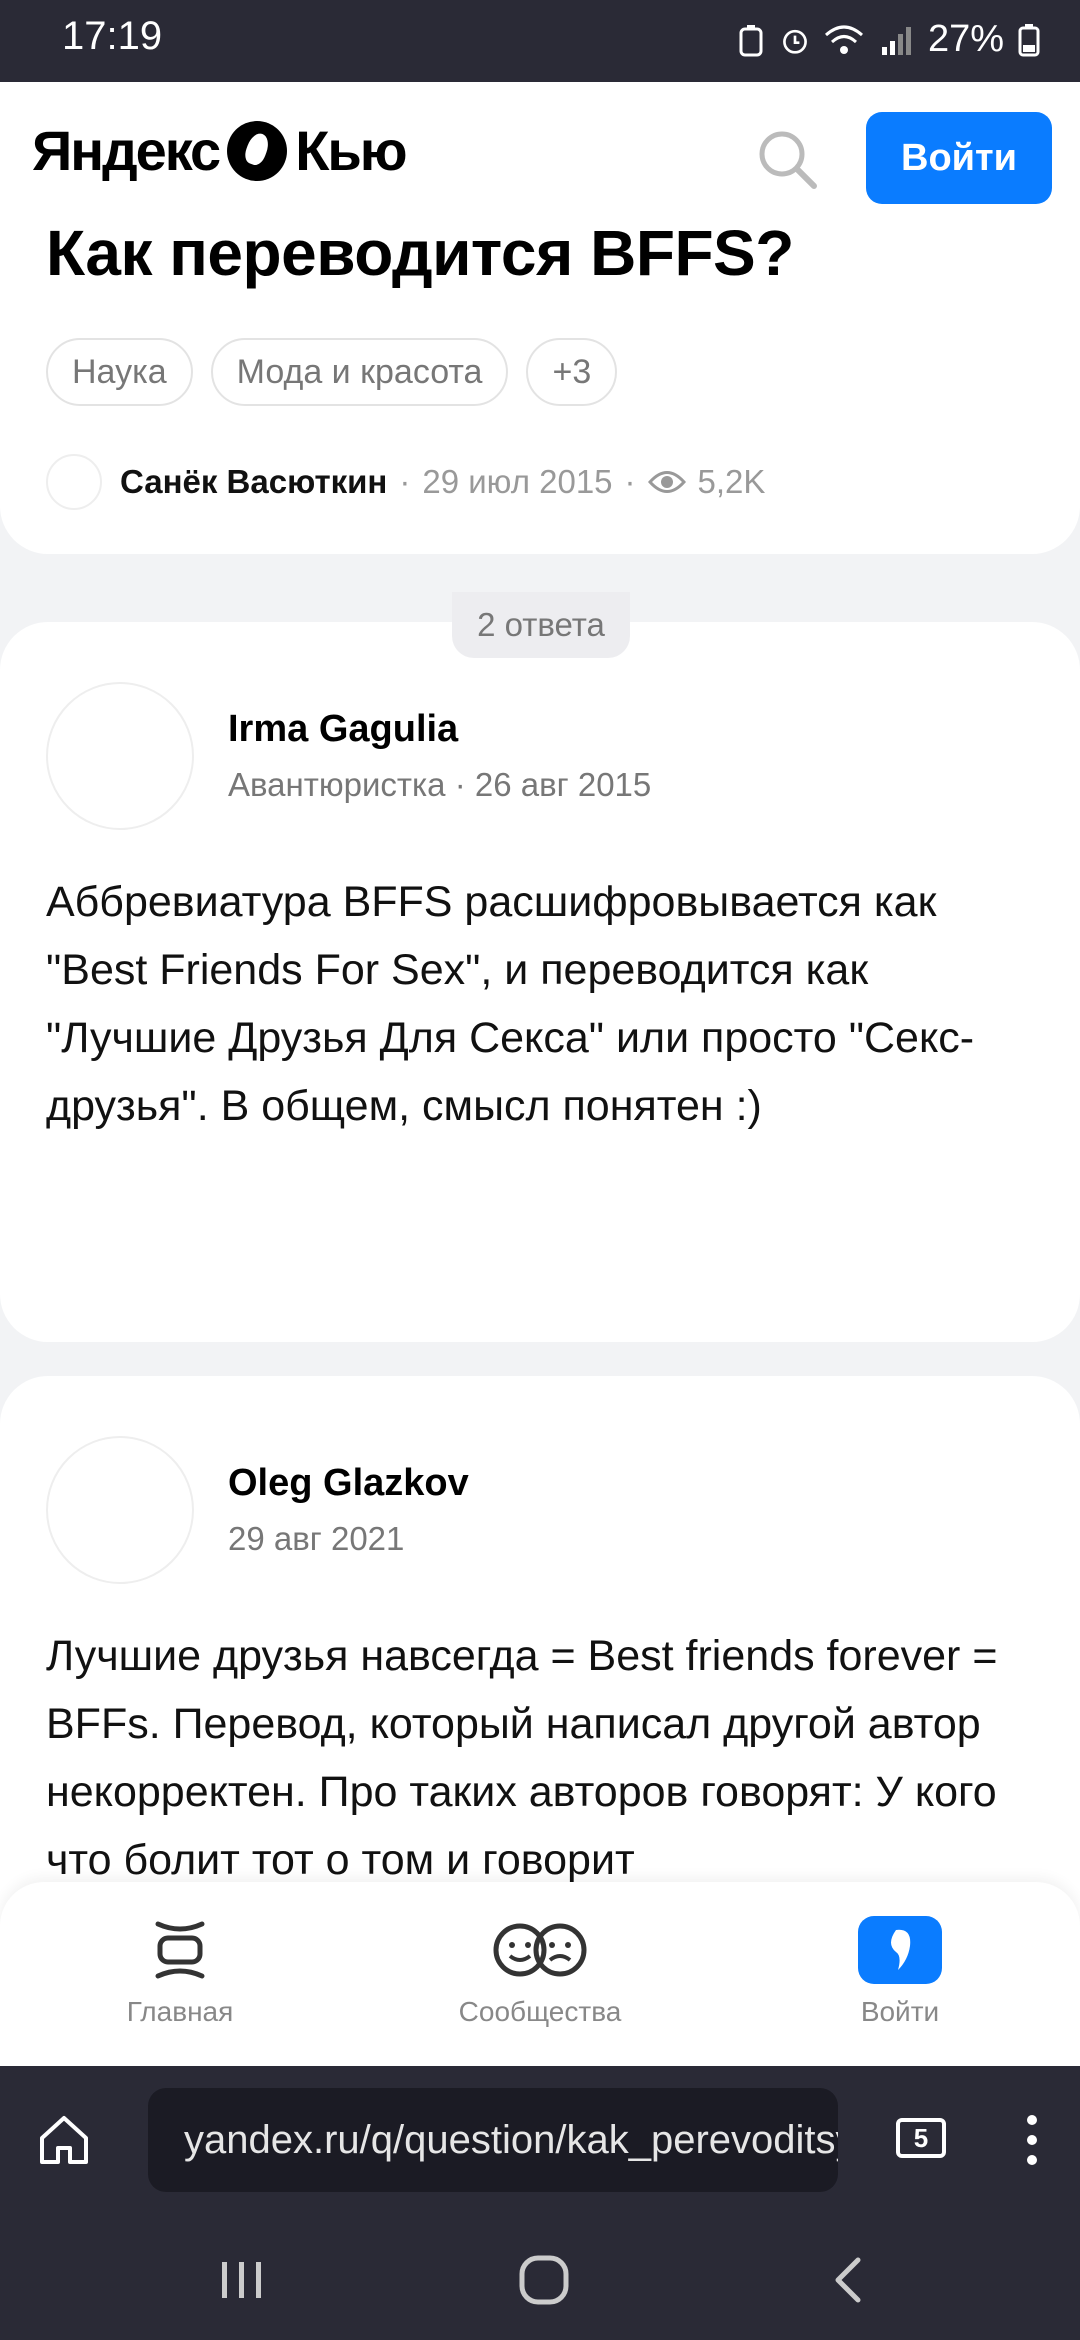 The image size is (1080, 2340). I want to click on yandex-q-logo: Яндекс Кью, so click(220, 150).